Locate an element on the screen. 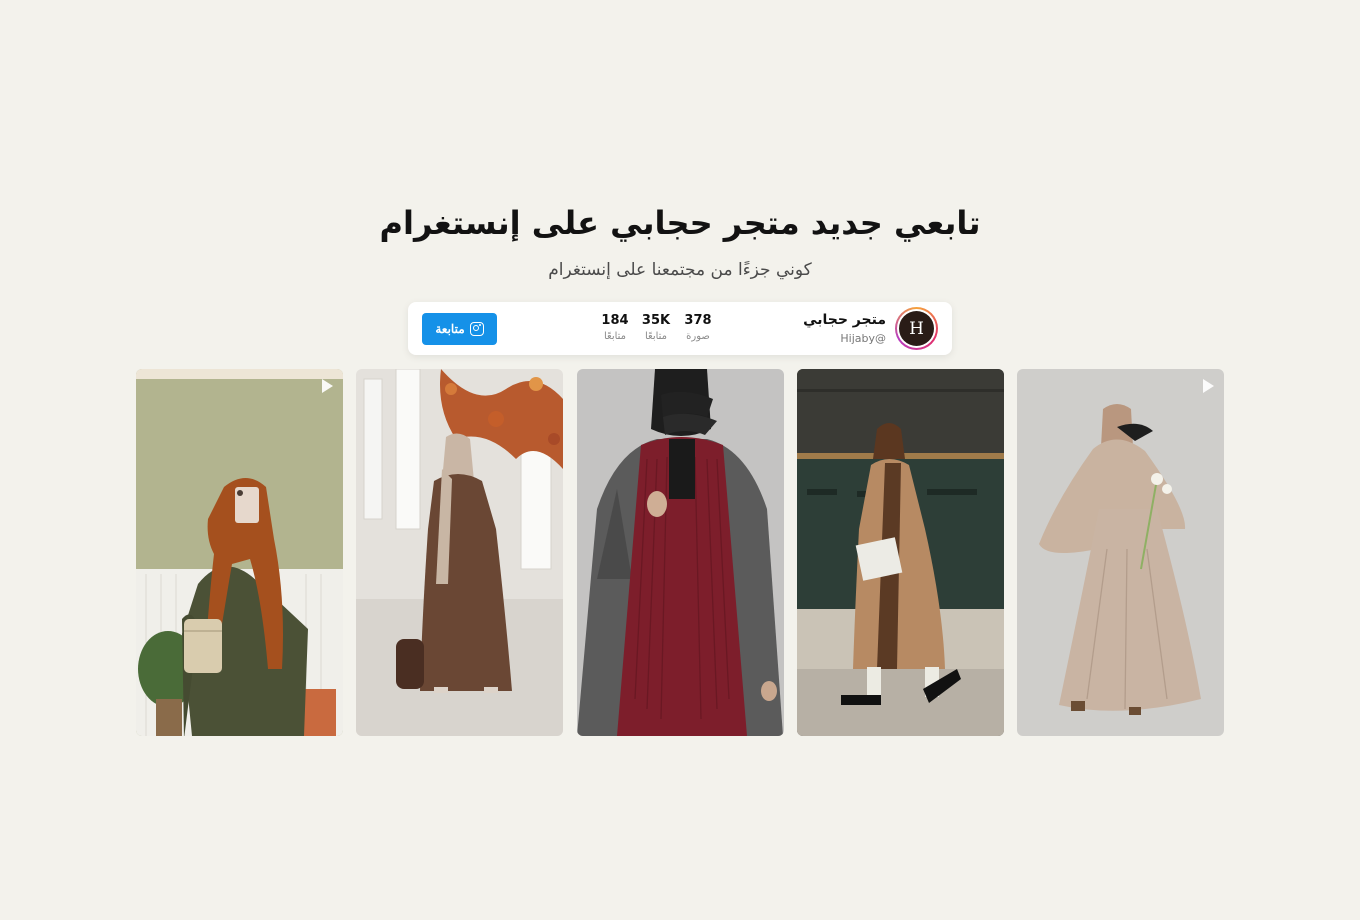 This screenshot has width=1360, height=920. page-subtitle: كوني جزءًا من مجتمعنا على إنستغرام is located at coordinates (680, 270).